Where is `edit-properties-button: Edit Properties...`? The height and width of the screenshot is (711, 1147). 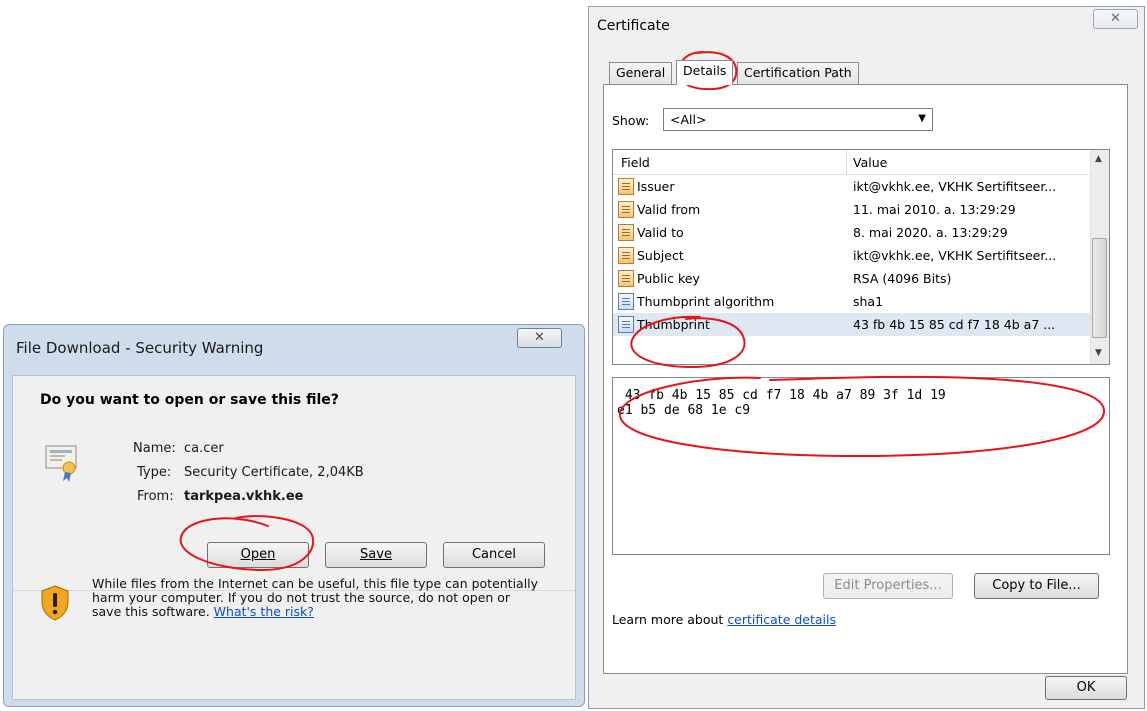 edit-properties-button: Edit Properties... is located at coordinates (888, 586).